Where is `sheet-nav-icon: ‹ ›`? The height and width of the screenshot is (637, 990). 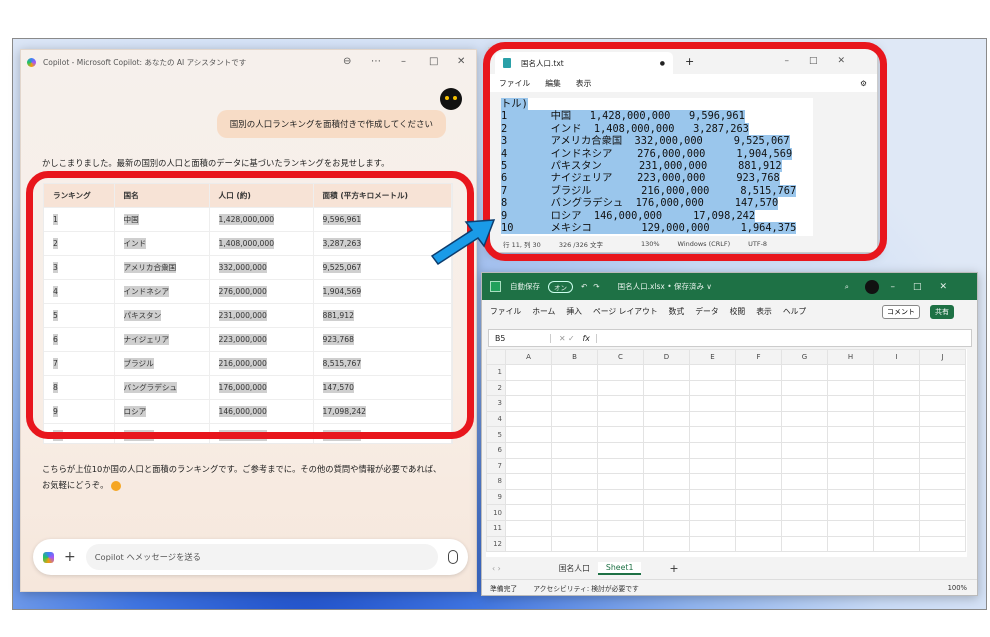 sheet-nav-icon: ‹ › is located at coordinates (496, 568).